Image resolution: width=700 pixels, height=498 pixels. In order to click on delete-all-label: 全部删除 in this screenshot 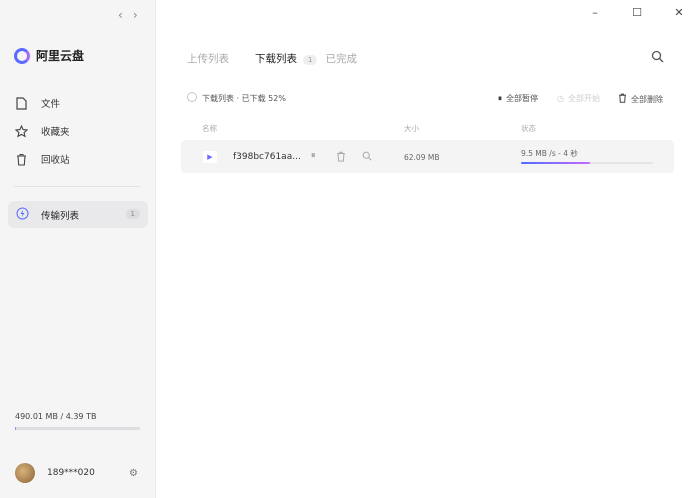, I will do `click(647, 99)`.